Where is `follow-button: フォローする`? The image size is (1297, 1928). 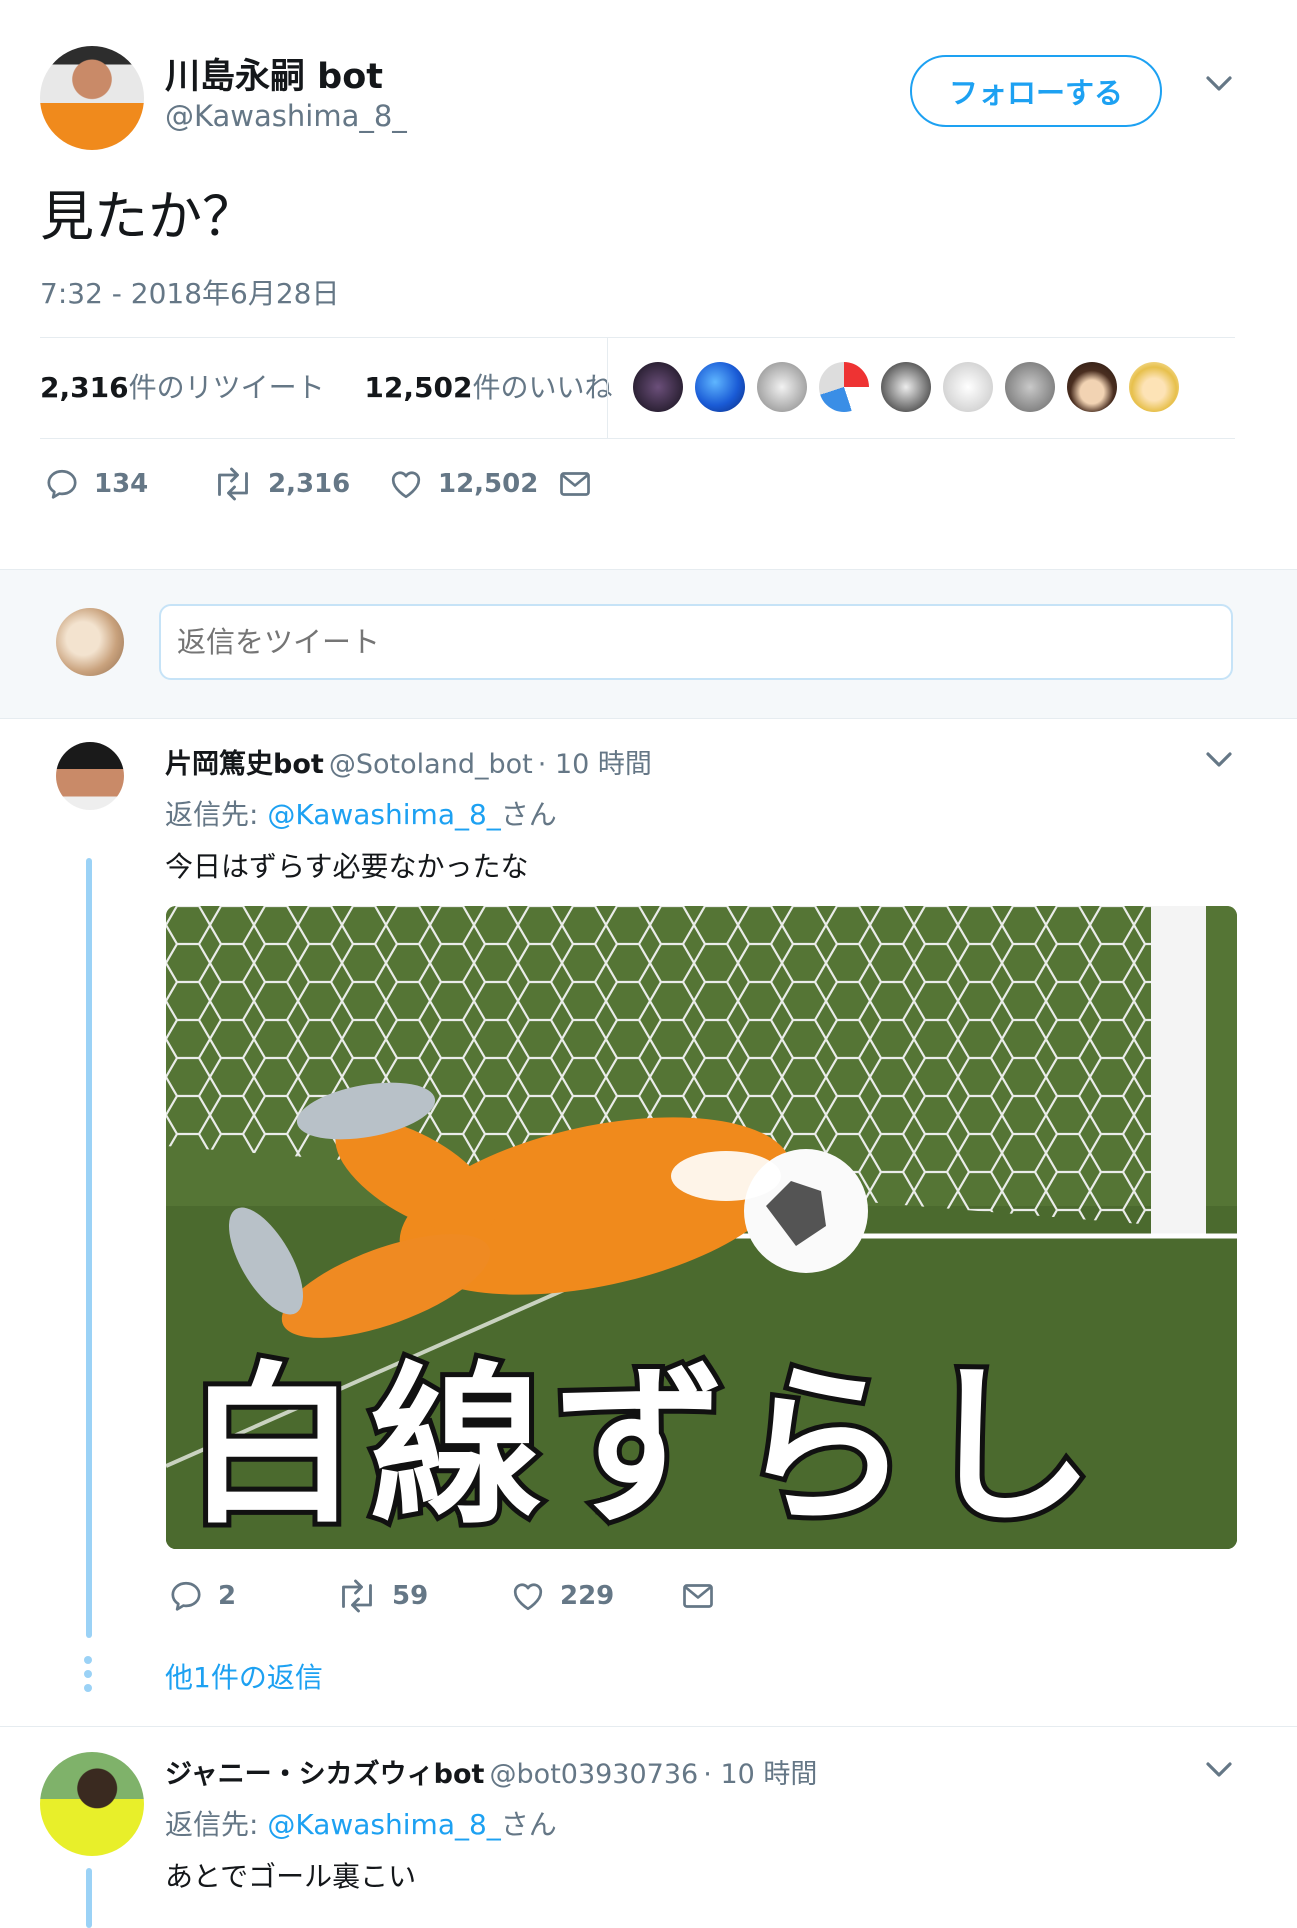 follow-button: フォローする is located at coordinates (1036, 91).